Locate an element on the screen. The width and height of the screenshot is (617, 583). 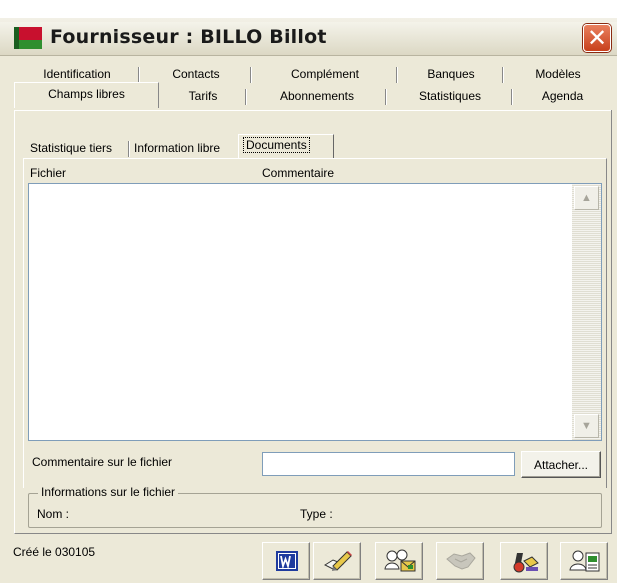
subtab-documents: Documents is located at coordinates (286, 146).